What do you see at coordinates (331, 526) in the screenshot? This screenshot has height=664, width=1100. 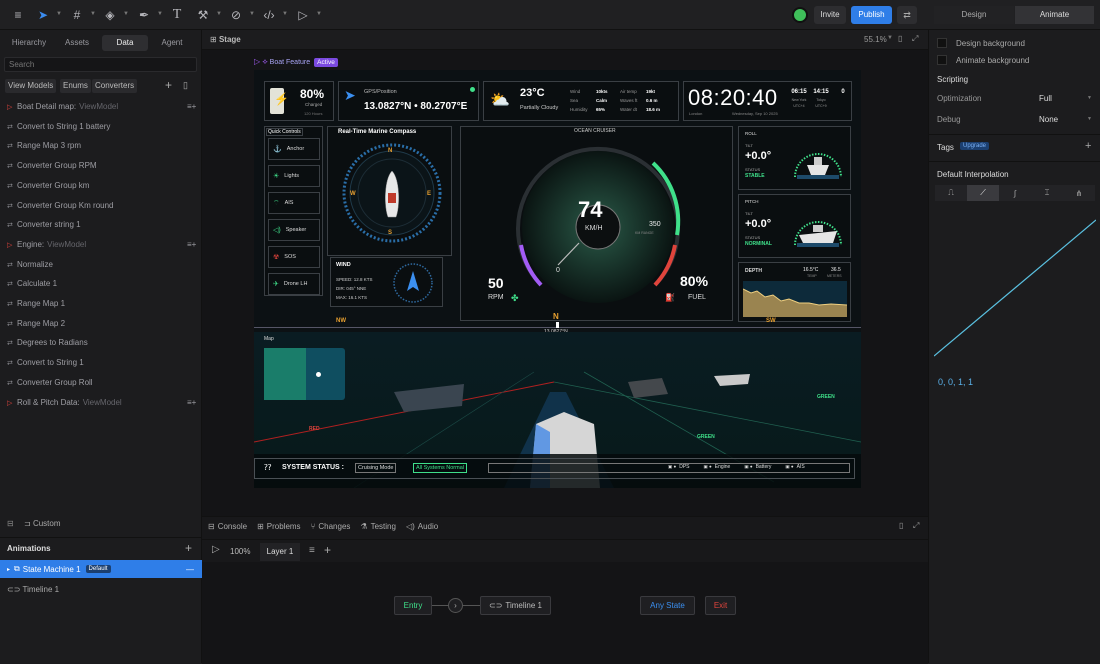 I see `bottom-tab: ⑂ Changes` at bounding box center [331, 526].